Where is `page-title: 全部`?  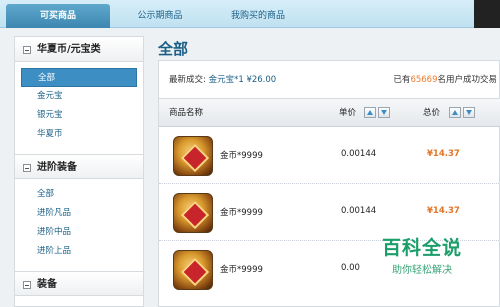
page-title: 全部 is located at coordinates (173, 49).